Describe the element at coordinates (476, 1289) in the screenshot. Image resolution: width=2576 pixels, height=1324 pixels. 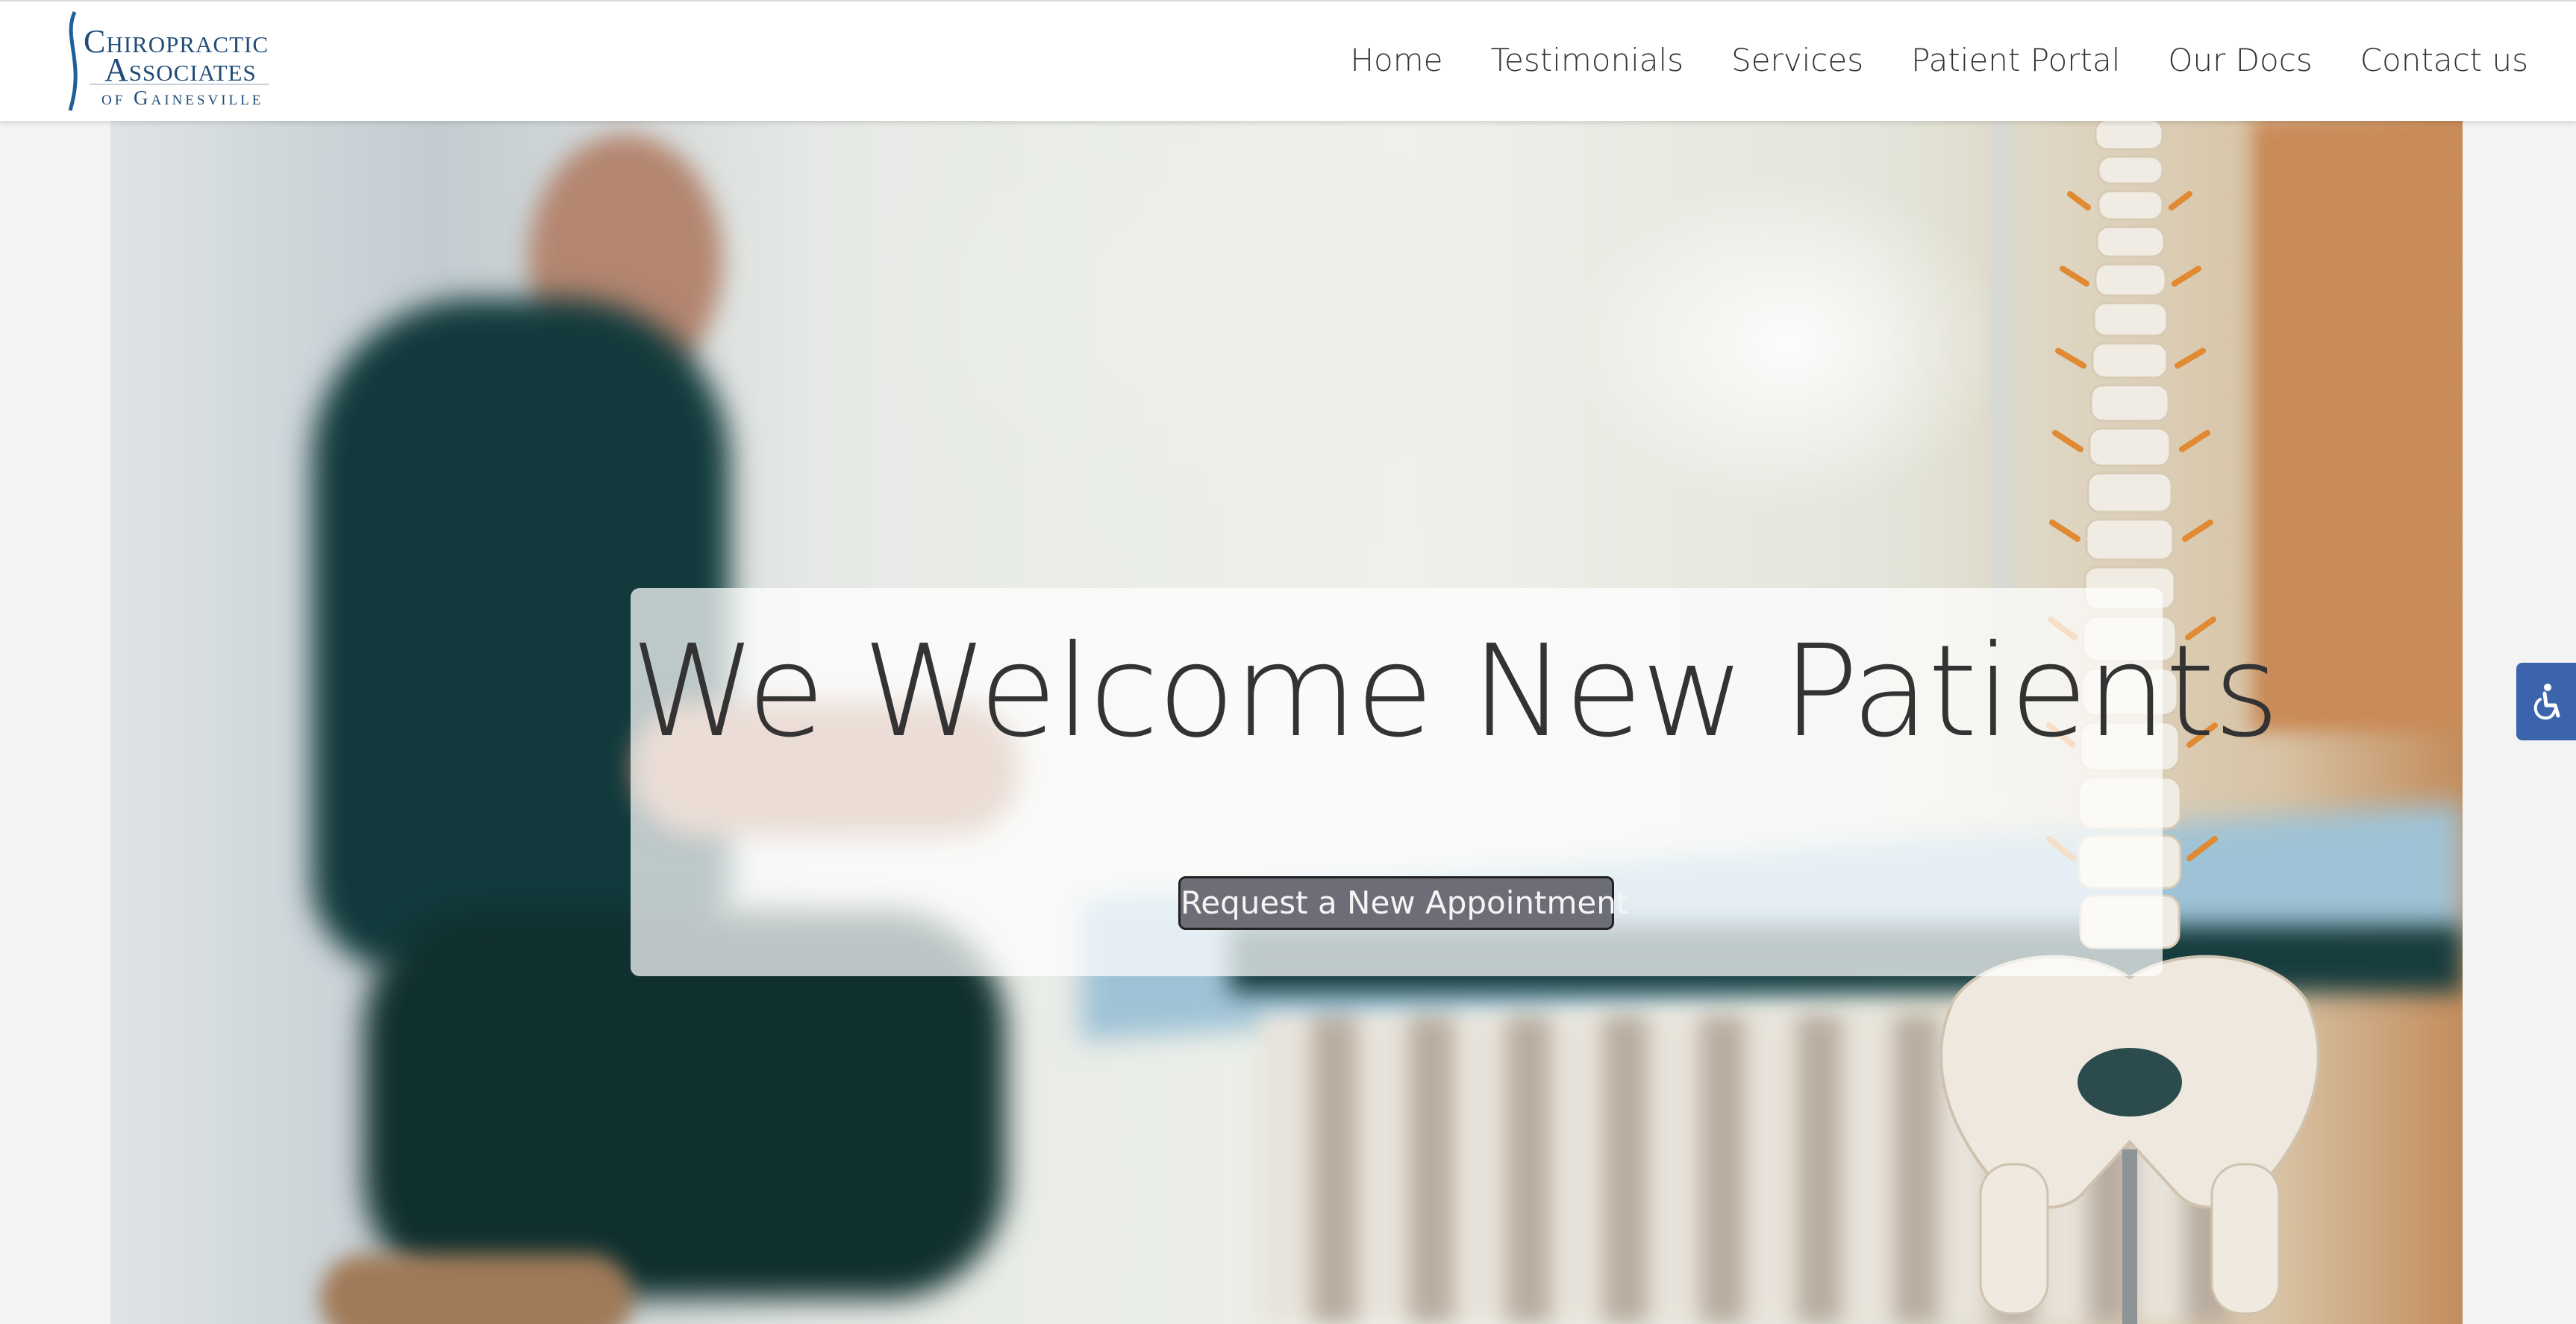
I see `hero-stool` at that location.